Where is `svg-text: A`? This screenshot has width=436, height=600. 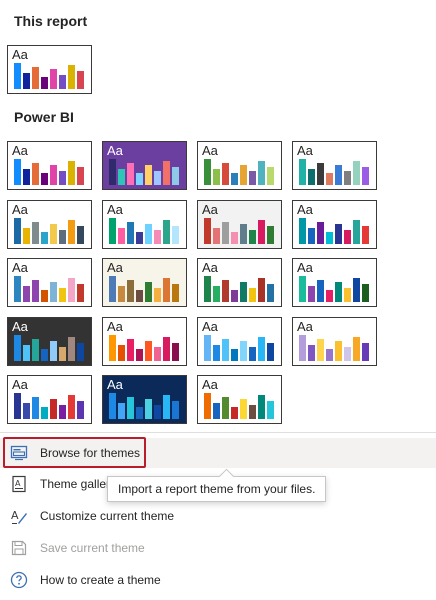
svg-text: A is located at coordinates (18, 483).